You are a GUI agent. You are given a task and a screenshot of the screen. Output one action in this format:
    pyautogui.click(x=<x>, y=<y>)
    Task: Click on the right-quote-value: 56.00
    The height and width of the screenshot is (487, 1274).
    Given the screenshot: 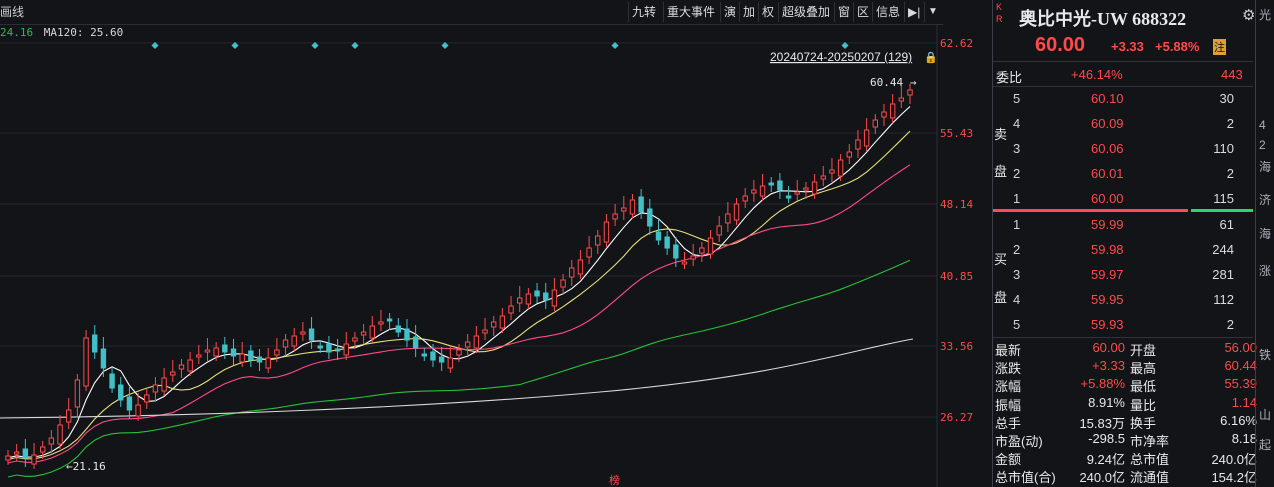 What is the action you would take?
    pyautogui.click(x=1240, y=347)
    